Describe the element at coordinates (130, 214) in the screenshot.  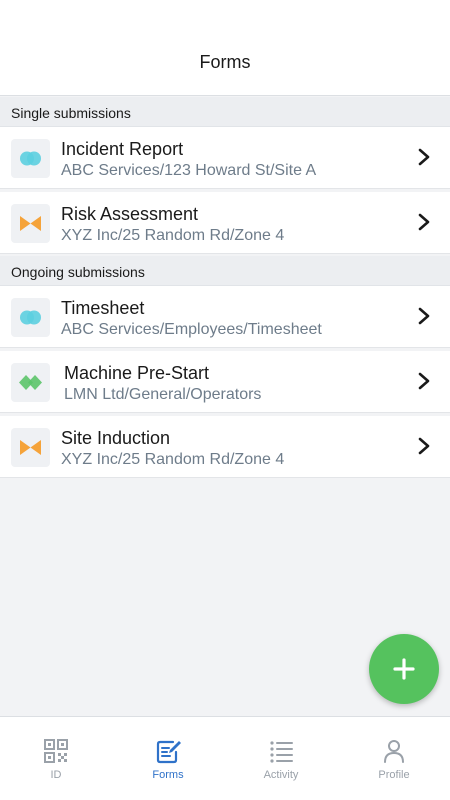
I see `form-name: Risk Assessment` at that location.